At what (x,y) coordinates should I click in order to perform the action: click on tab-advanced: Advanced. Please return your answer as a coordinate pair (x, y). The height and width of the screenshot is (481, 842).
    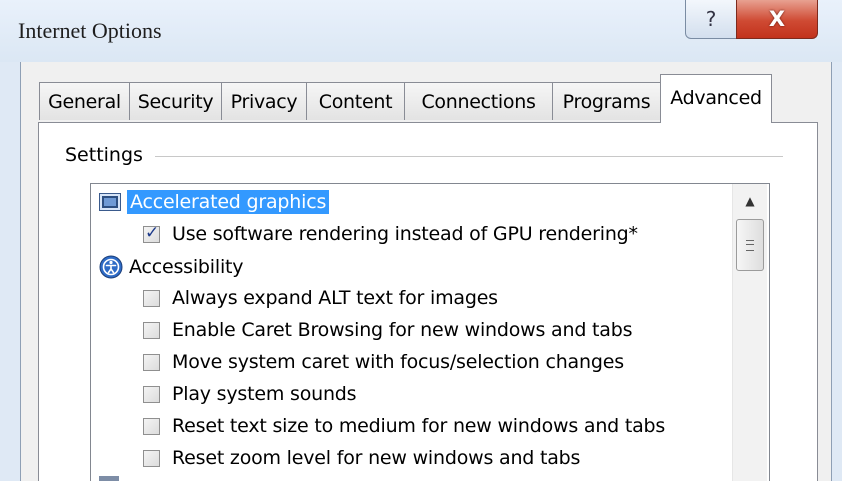
    Looking at the image, I should click on (716, 98).